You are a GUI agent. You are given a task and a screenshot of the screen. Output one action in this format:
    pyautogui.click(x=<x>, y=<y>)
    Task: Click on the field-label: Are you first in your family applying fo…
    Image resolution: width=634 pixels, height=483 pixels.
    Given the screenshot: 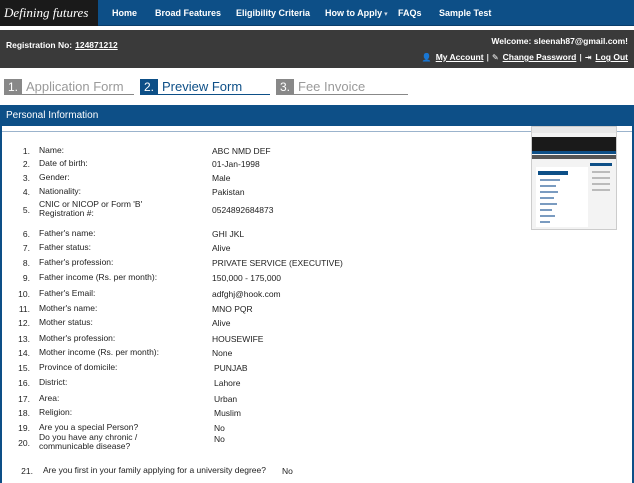 What is the action you would take?
    pyautogui.click(x=154, y=470)
    